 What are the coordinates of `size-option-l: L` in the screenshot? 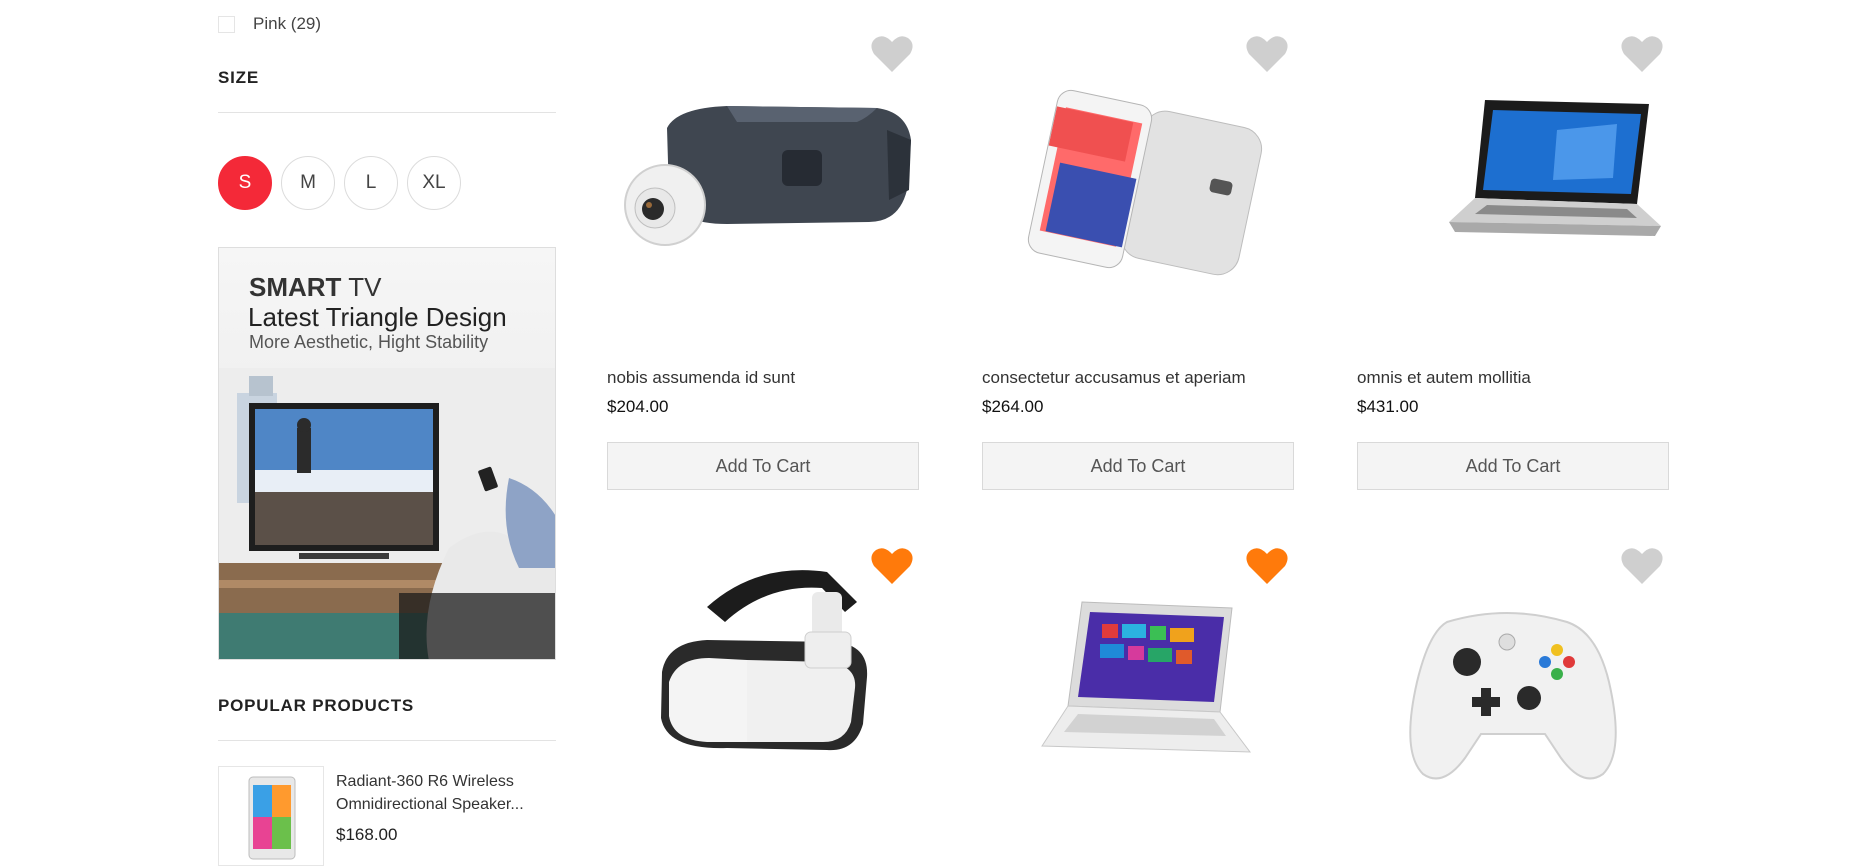 It's located at (371, 183).